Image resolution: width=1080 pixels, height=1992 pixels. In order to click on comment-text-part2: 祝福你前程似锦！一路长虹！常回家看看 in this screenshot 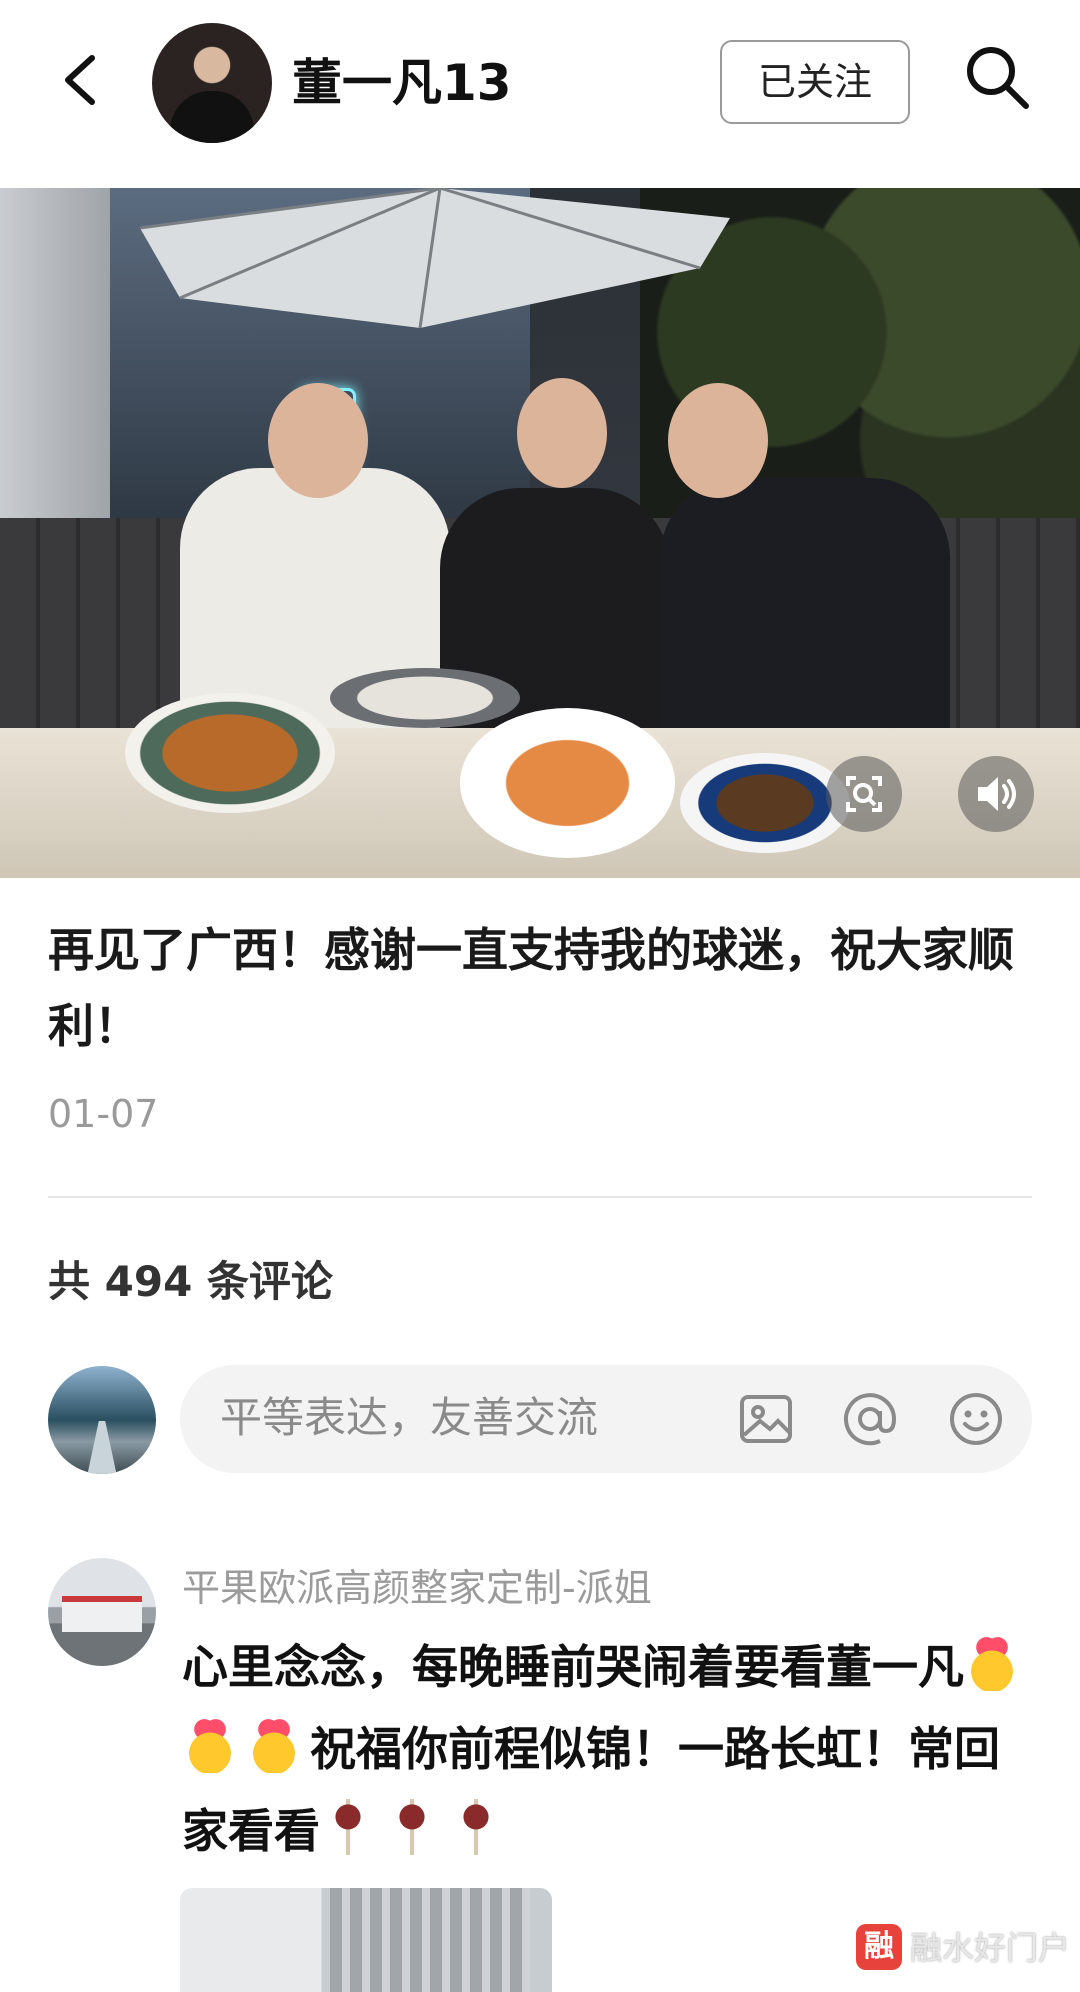, I will do `click(591, 1790)`.